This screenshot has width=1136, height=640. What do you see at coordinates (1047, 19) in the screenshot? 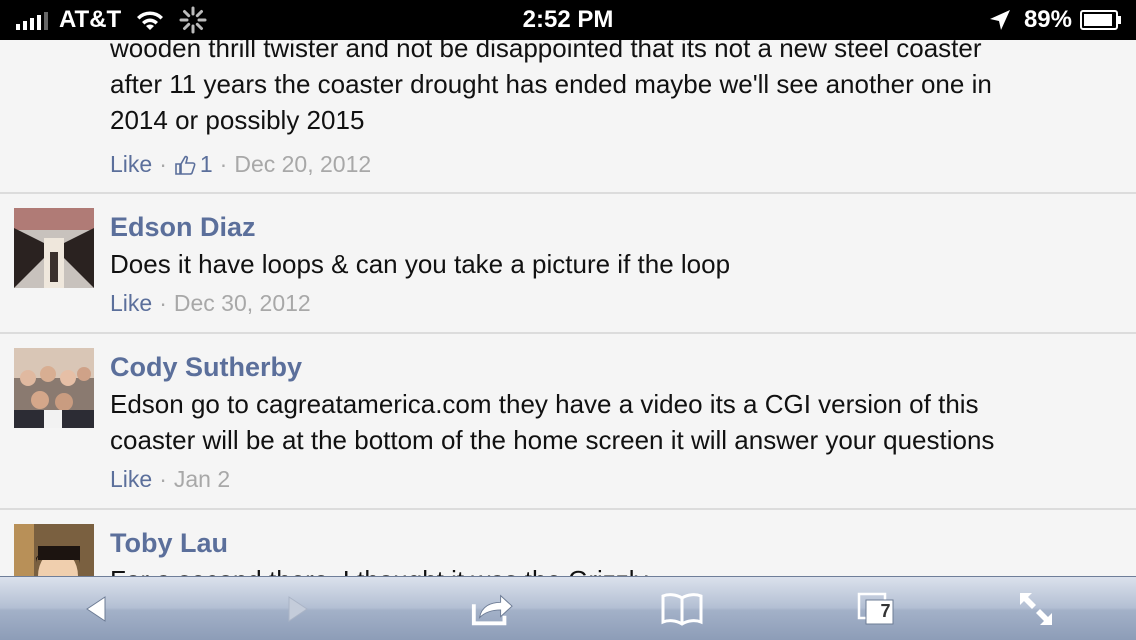
I see `battery-percent: 89%` at bounding box center [1047, 19].